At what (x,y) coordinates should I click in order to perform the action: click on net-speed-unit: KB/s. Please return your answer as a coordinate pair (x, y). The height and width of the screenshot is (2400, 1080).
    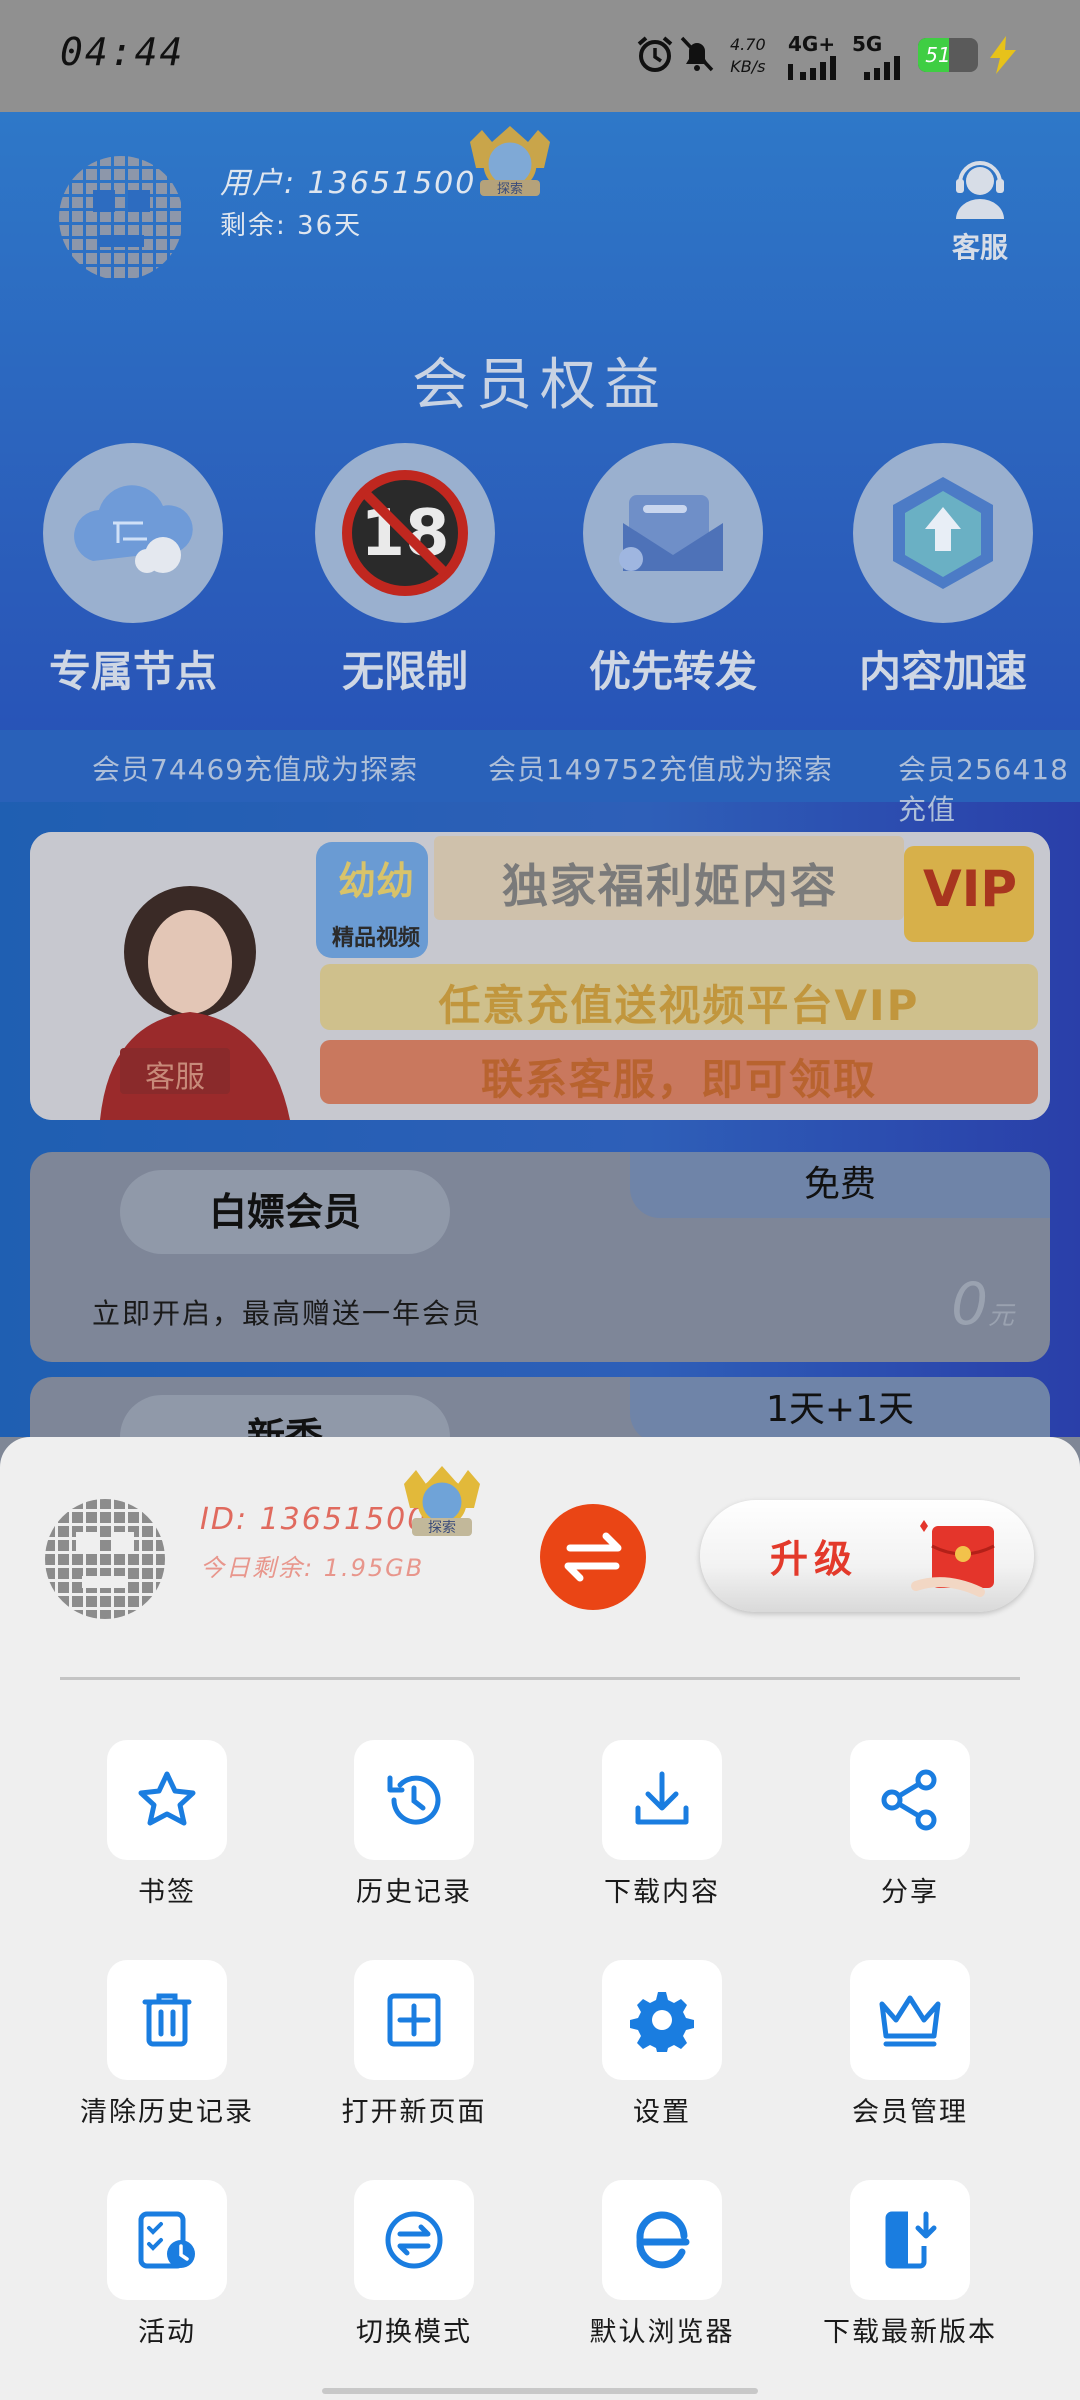
    Looking at the image, I should click on (748, 66).